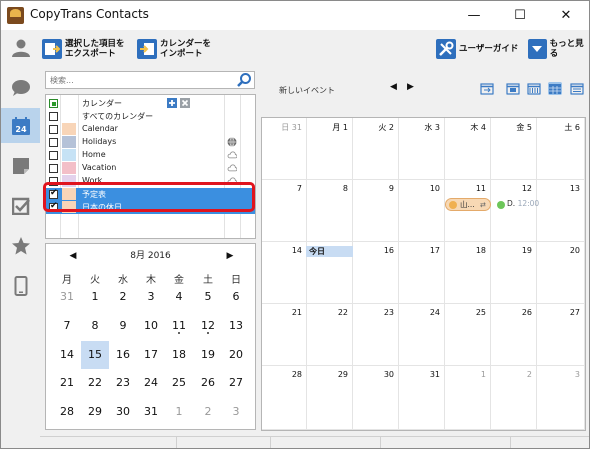 This screenshot has width=590, height=449. What do you see at coordinates (561, 211) in the screenshot?
I see `month-day-cell: 13` at bounding box center [561, 211].